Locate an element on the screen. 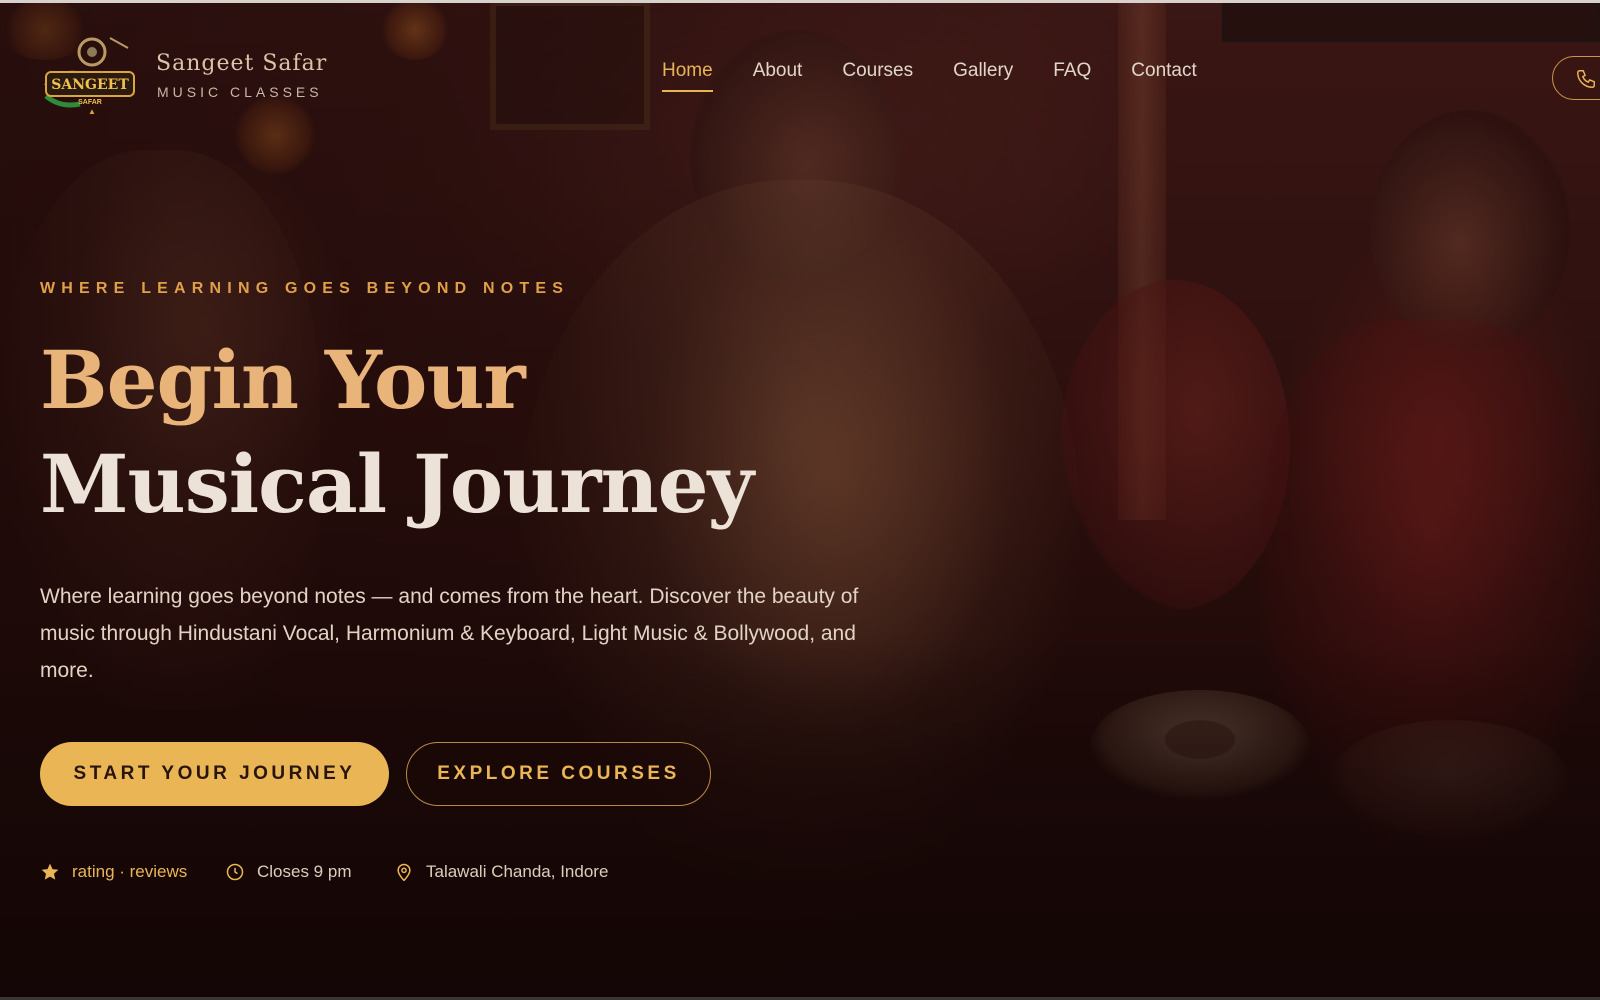 The height and width of the screenshot is (1000, 1600). location-text: Talawali Chanda, Indore is located at coordinates (517, 871).